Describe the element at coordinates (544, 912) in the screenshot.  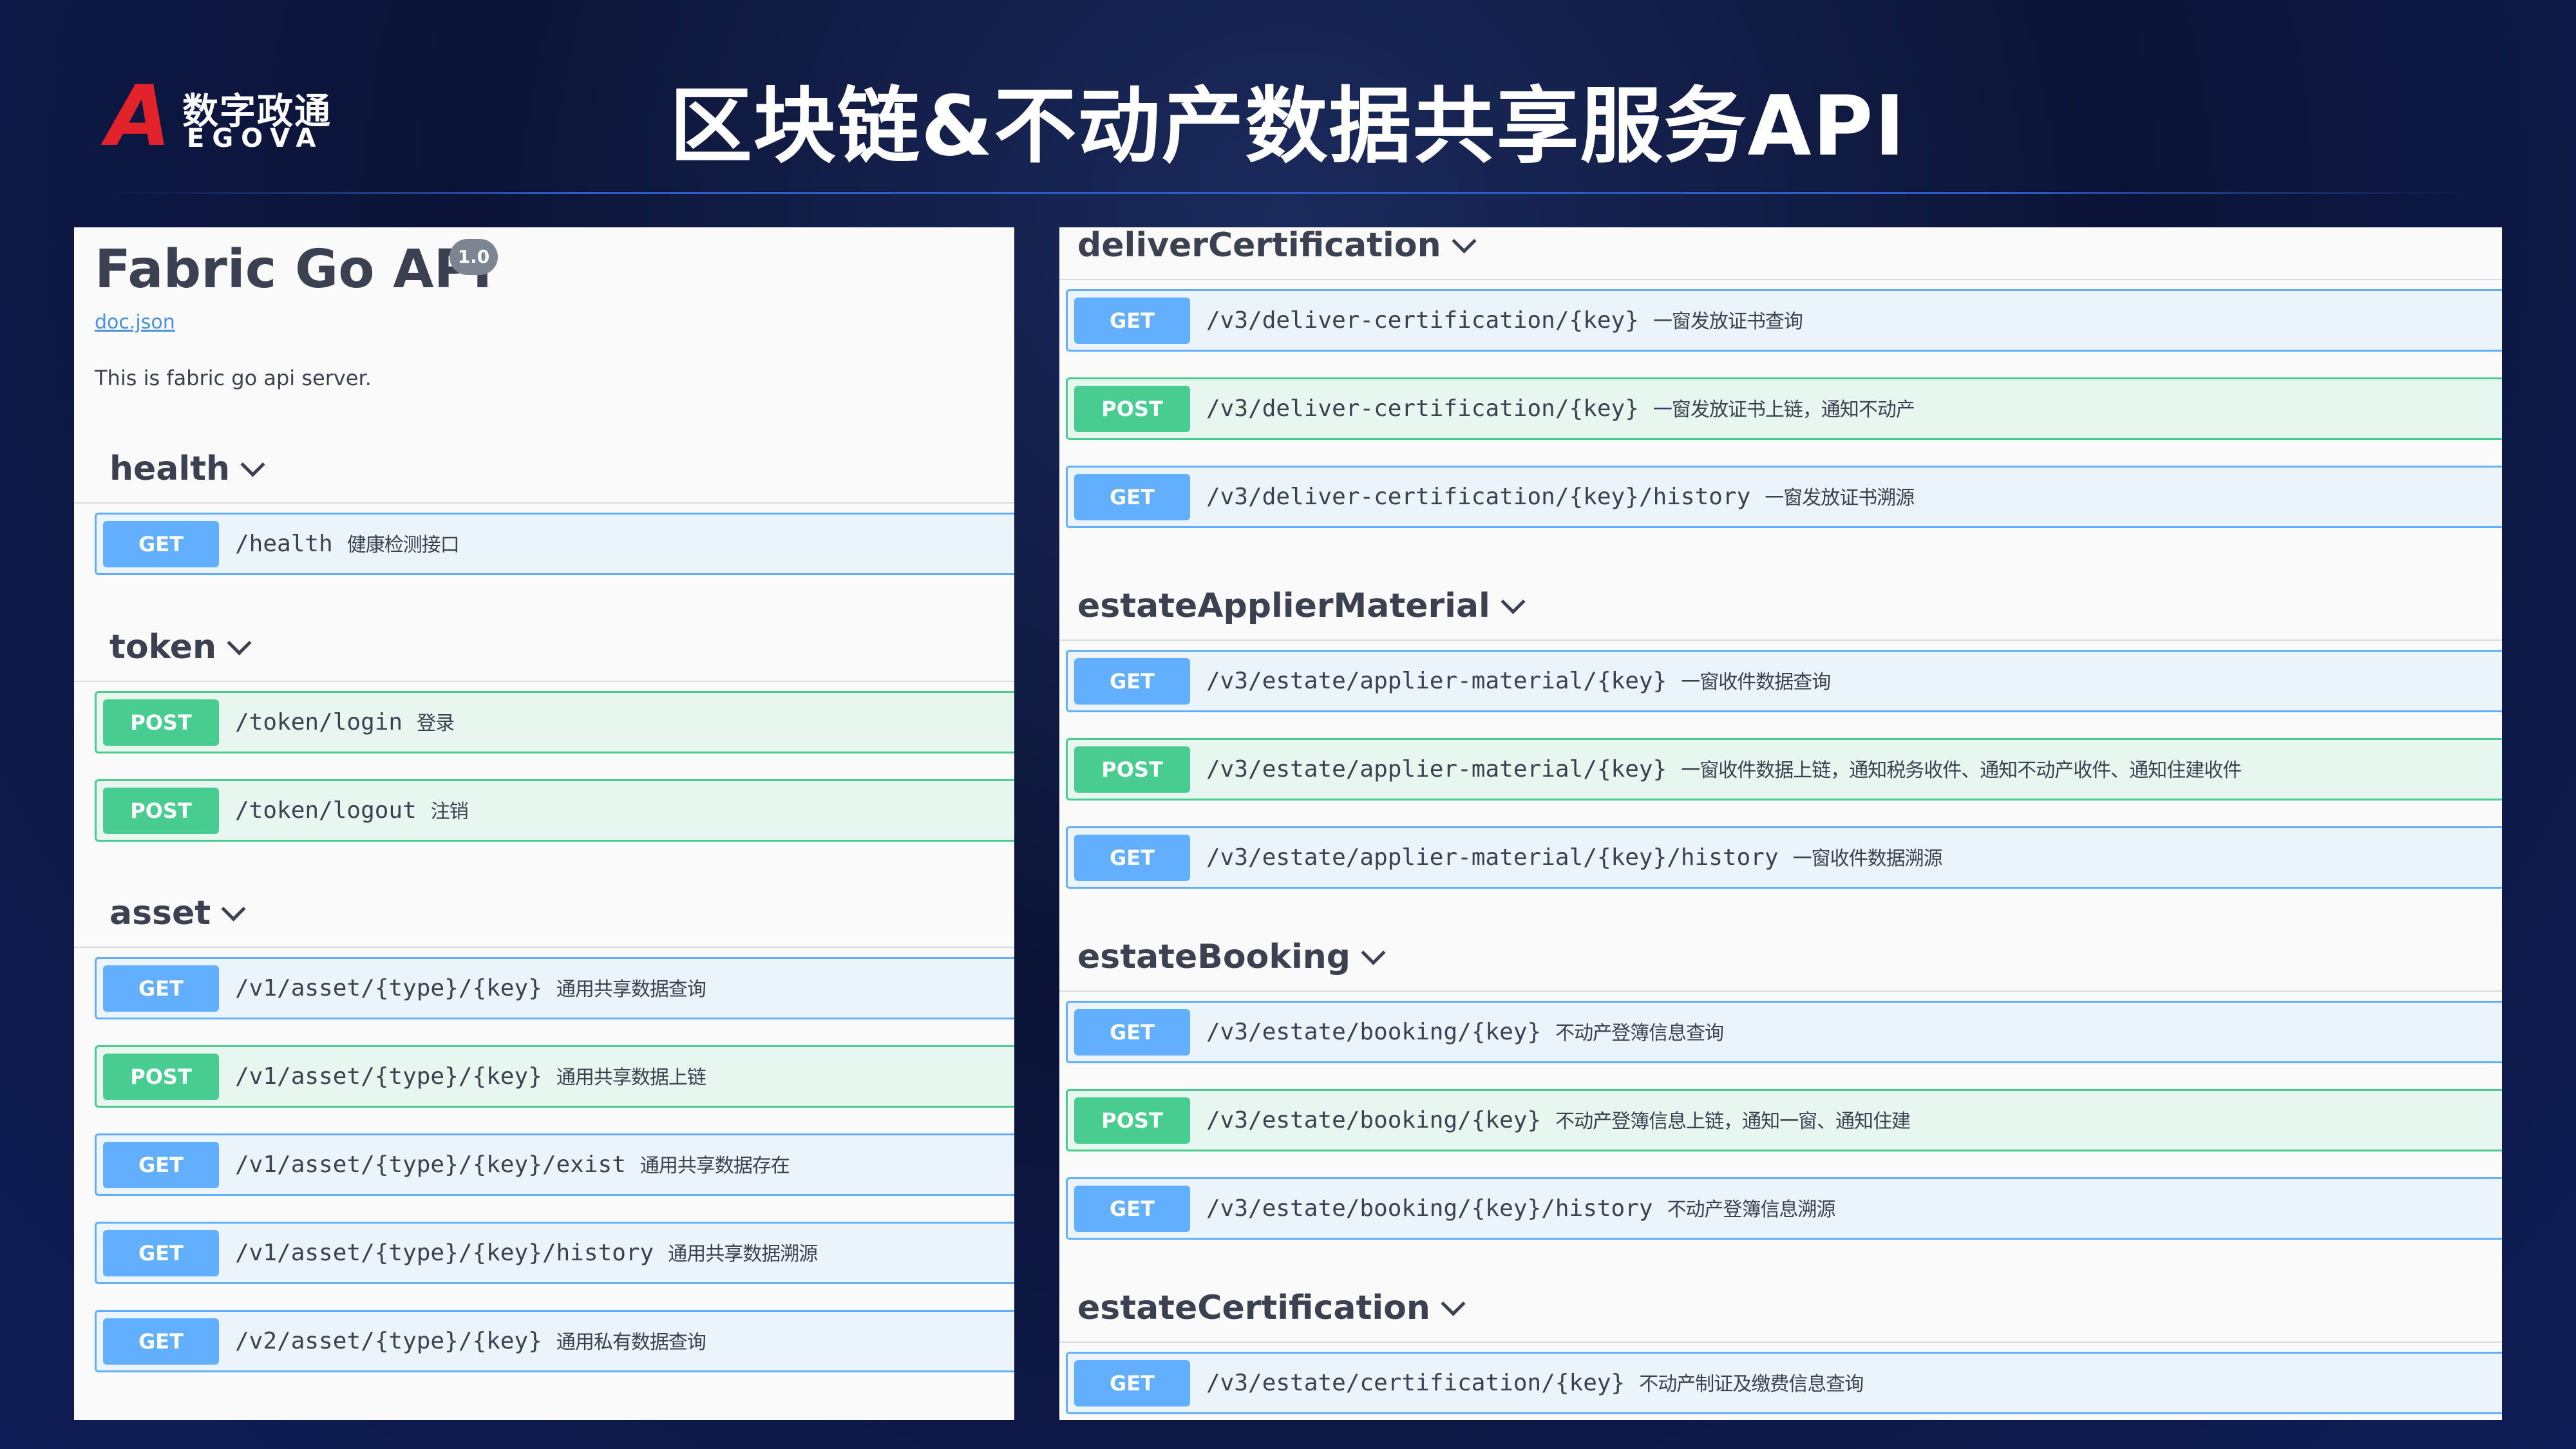
I see `section-header-asset: asset` at that location.